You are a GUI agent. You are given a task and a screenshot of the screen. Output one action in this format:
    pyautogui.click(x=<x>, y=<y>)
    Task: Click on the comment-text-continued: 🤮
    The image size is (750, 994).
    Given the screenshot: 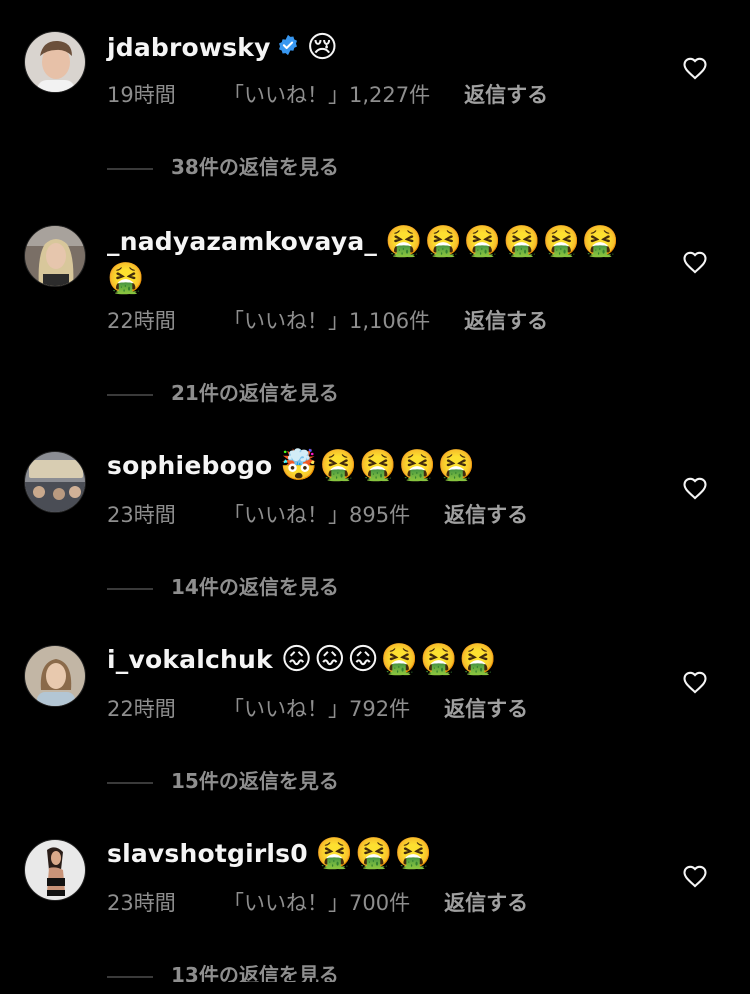 What is the action you would take?
    pyautogui.click(x=373, y=278)
    